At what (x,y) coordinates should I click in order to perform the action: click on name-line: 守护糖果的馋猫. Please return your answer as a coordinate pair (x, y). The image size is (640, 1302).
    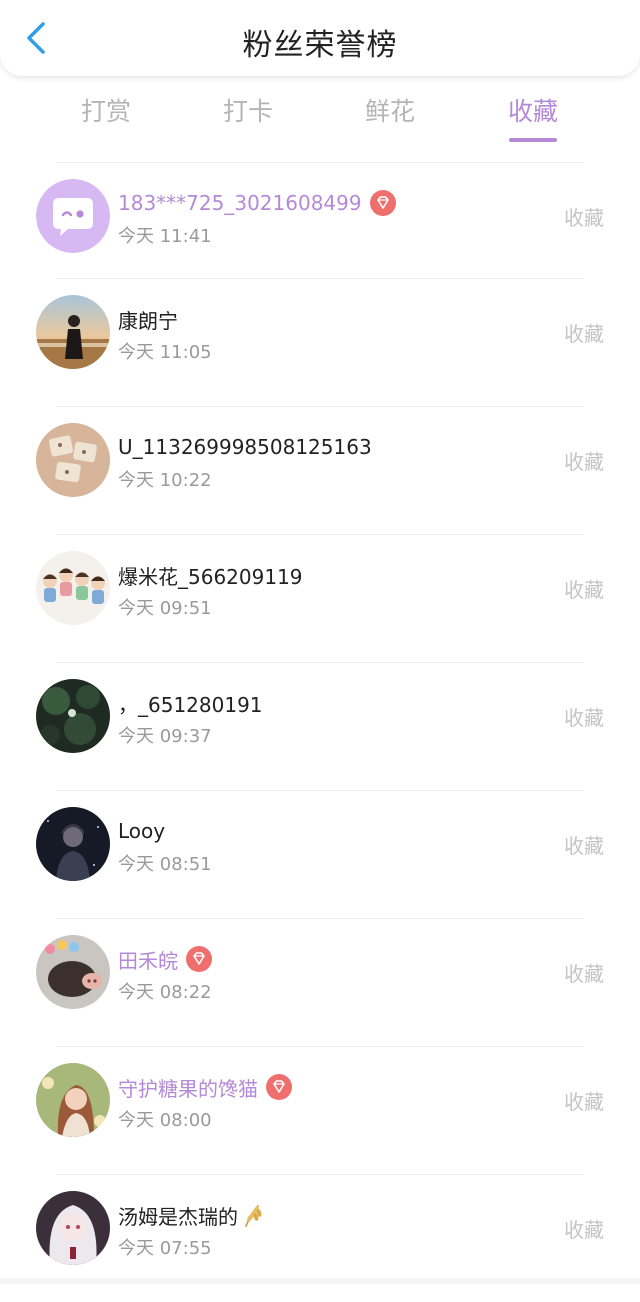
    Looking at the image, I should click on (205, 1087).